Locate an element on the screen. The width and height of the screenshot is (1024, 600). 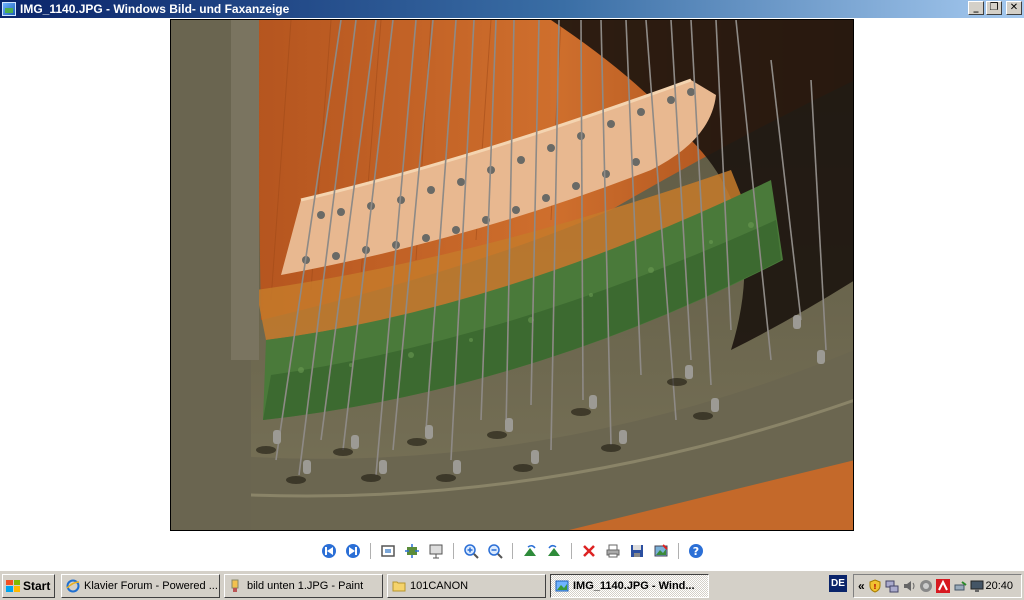
task-paint: bild unten 1.JPG - Paint is located at coordinates (303, 585).